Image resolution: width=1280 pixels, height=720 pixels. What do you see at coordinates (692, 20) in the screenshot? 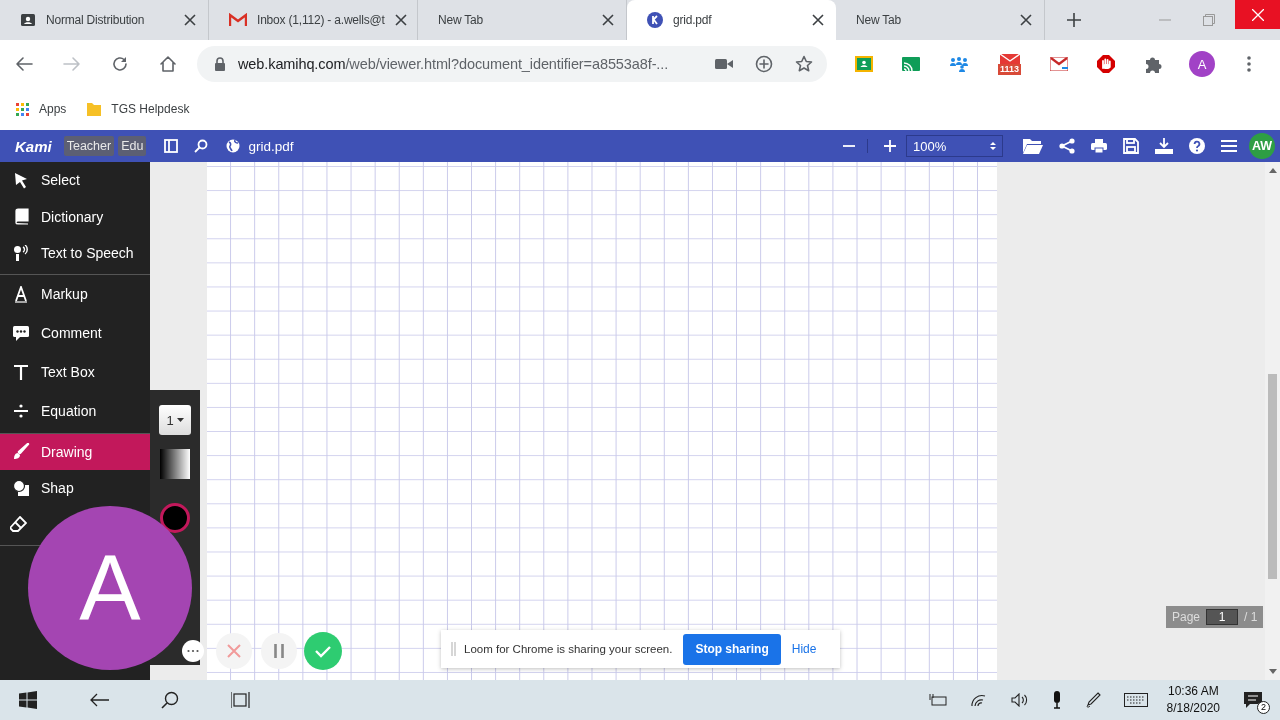
I see `tab-title: grid.pdf` at bounding box center [692, 20].